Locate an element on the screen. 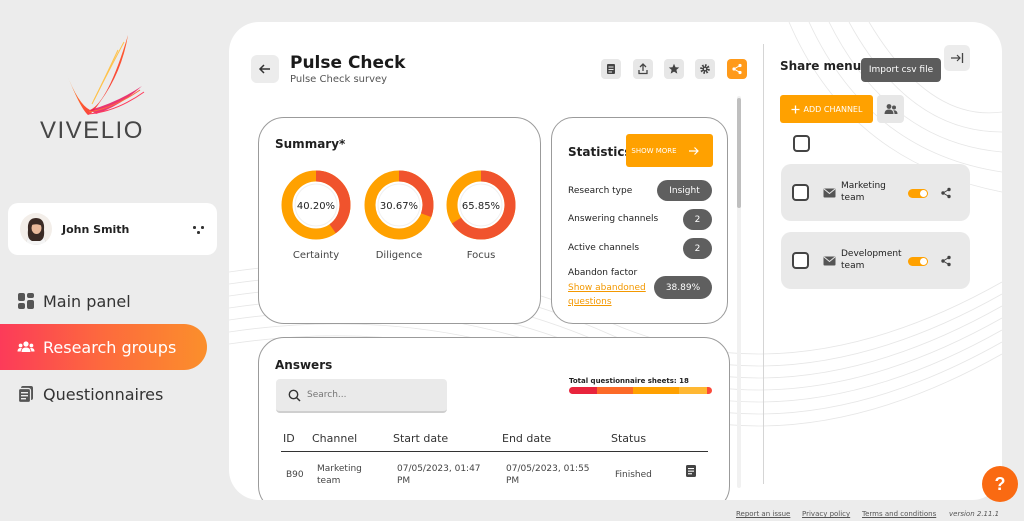 The height and width of the screenshot is (521, 1024). page-title: Pulse Check is located at coordinates (348, 63).